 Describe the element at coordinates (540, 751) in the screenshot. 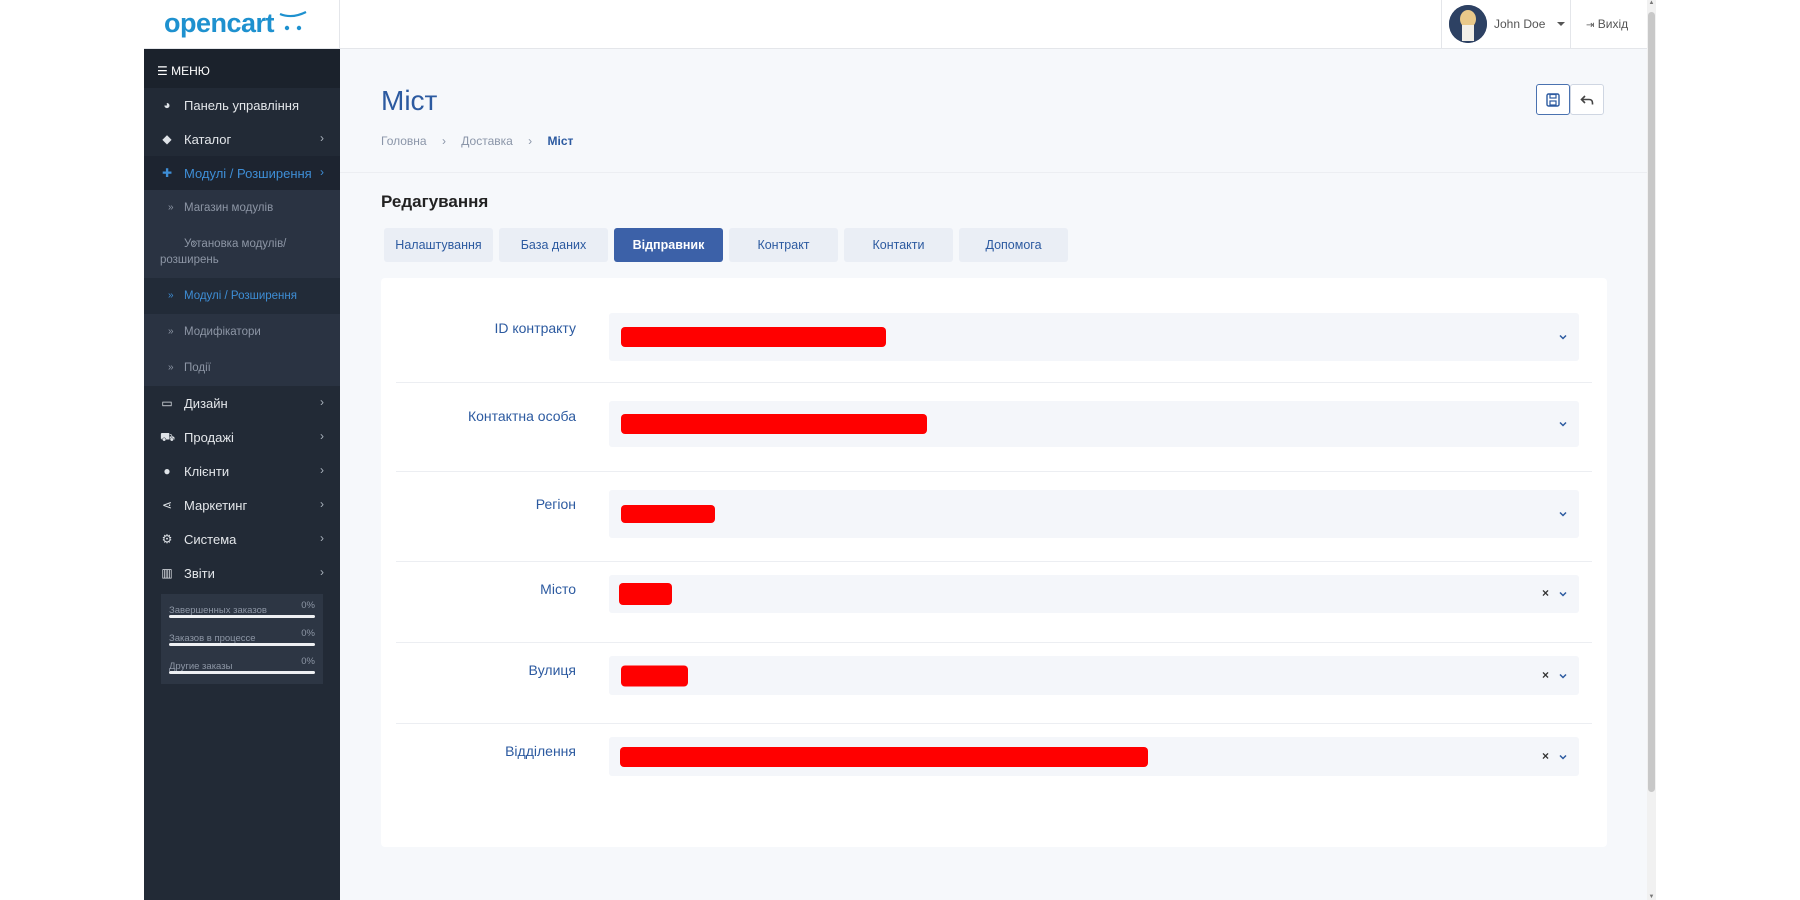

I see `field-label: Відділення` at that location.